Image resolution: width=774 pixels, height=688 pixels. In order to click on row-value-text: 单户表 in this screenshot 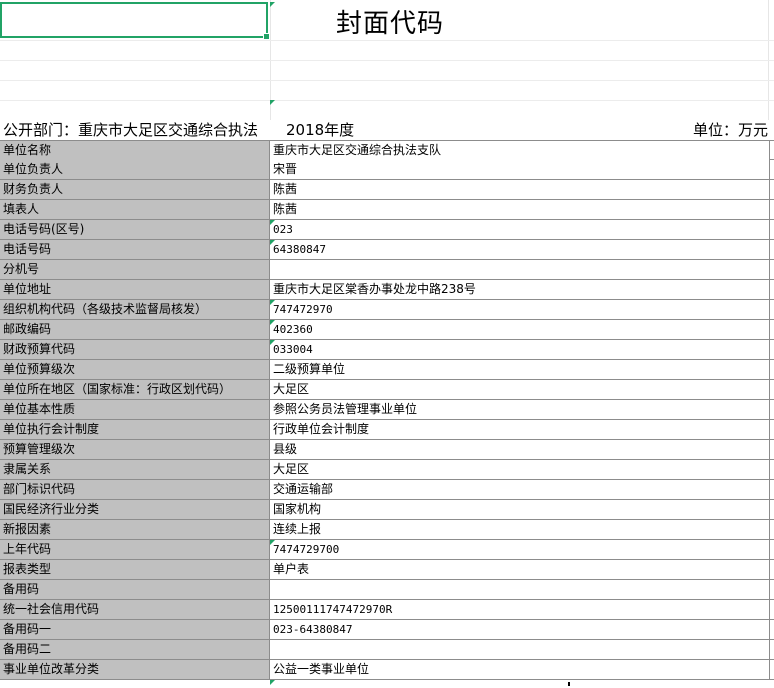, I will do `click(291, 569)`.